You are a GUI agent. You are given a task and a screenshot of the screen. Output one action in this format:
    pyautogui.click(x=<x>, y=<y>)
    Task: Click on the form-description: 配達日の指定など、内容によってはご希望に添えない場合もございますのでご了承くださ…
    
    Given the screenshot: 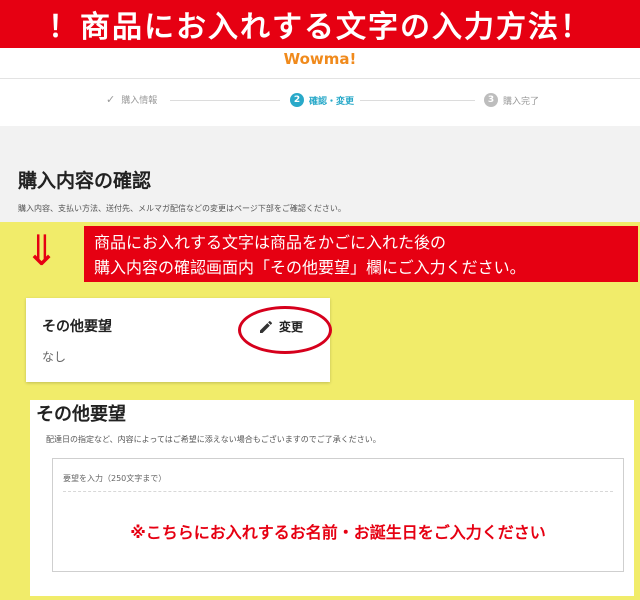 What is the action you would take?
    pyautogui.click(x=213, y=439)
    